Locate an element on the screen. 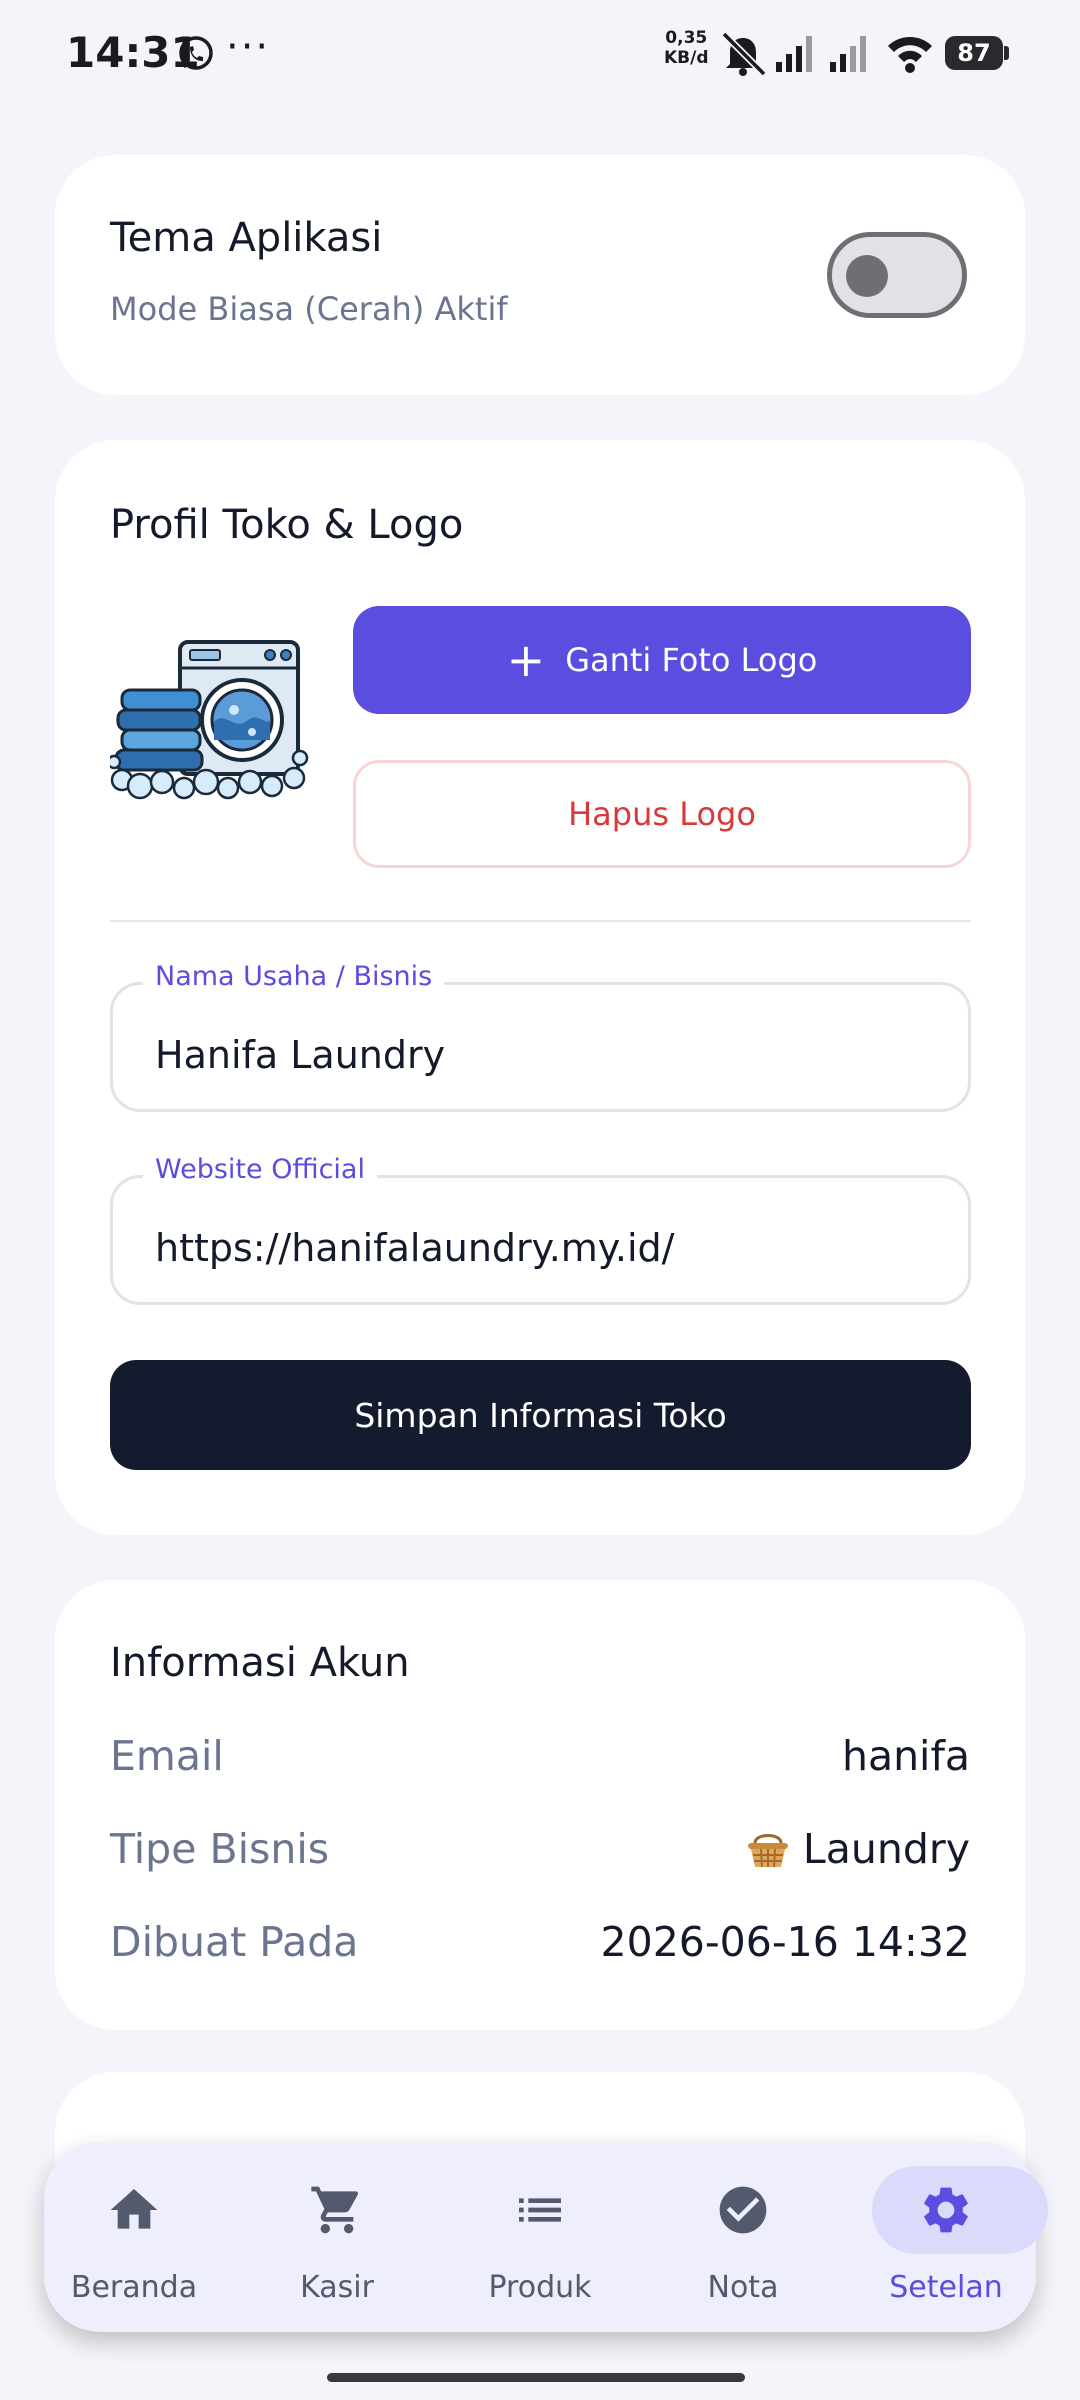  change-logo-label: Ganti Foto Logo is located at coordinates (691, 660).